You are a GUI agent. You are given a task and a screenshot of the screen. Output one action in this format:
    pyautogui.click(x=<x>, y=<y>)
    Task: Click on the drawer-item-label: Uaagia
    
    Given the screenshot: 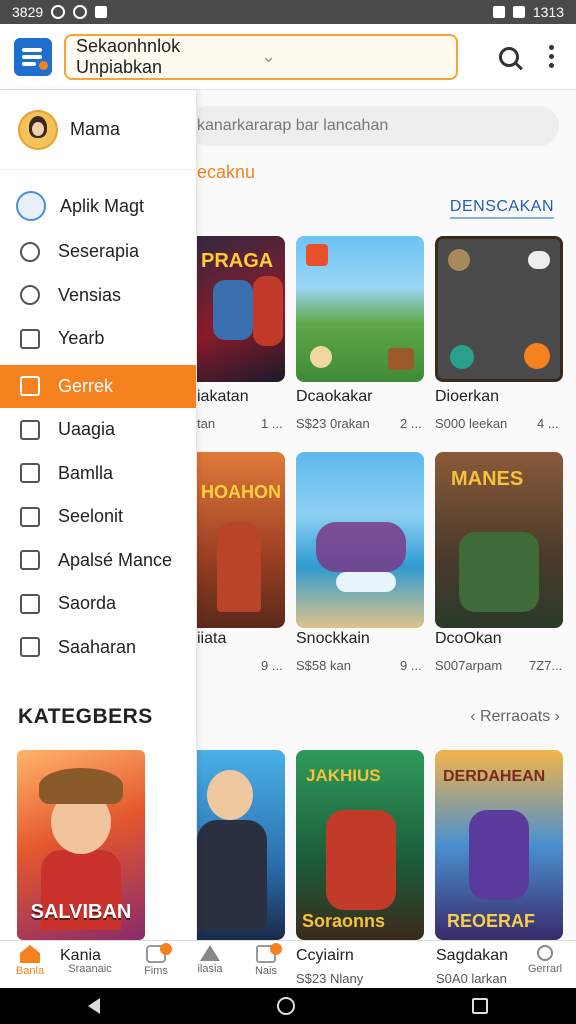 What is the action you would take?
    pyautogui.click(x=87, y=429)
    